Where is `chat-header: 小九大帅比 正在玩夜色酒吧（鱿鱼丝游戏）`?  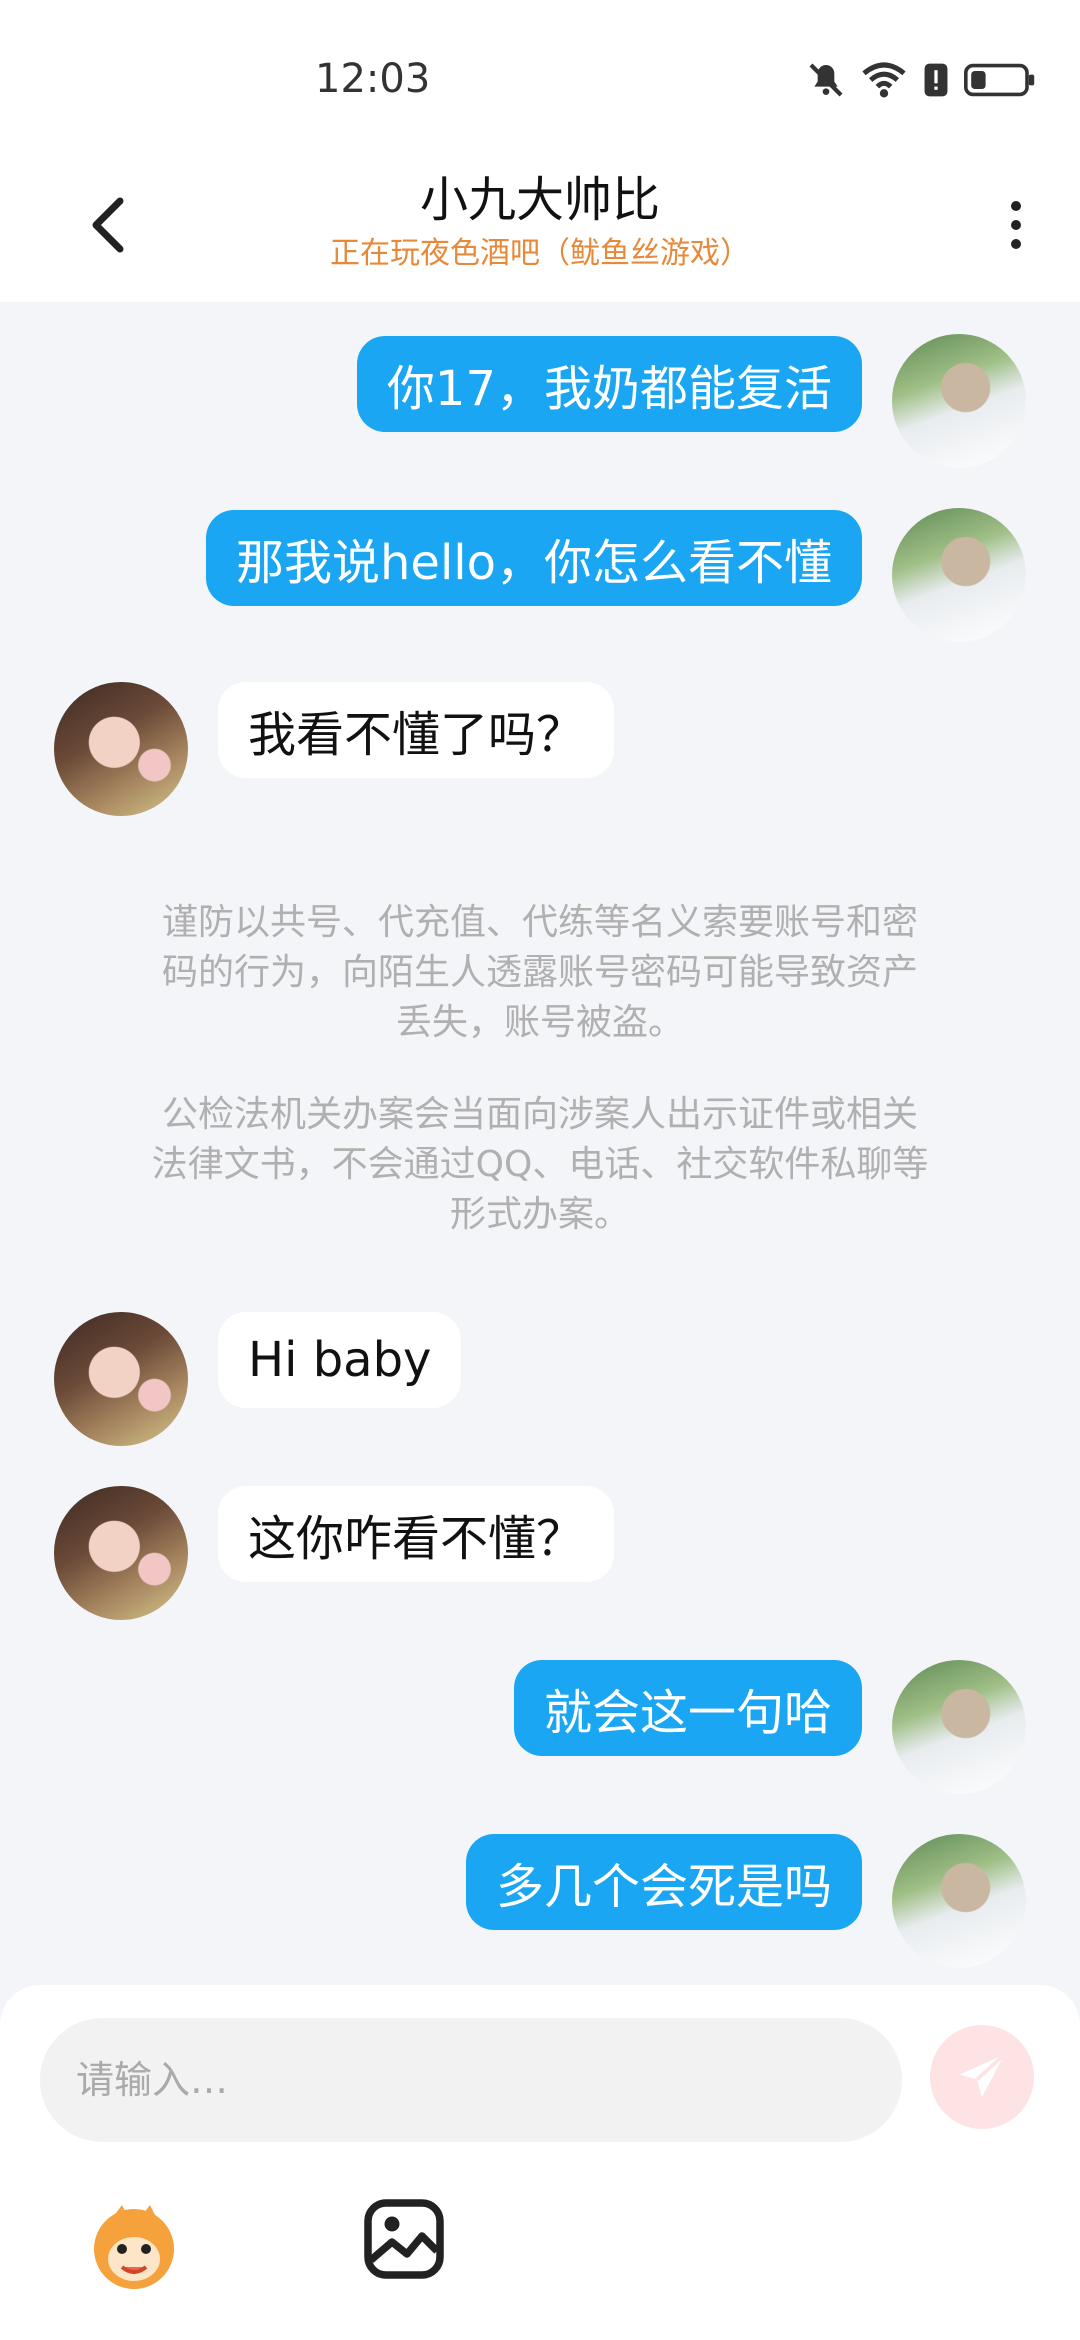 chat-header: 小九大帅比 正在玩夜色酒吧（鱿鱼丝游戏） is located at coordinates (540, 226).